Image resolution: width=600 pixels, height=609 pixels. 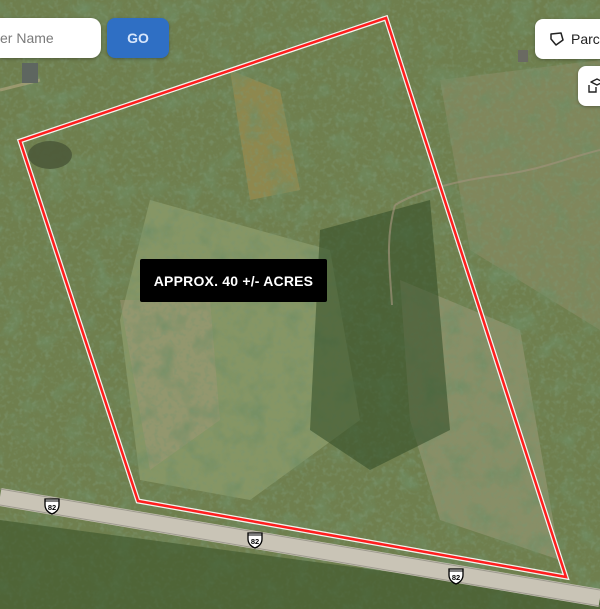 What do you see at coordinates (594, 86) in the screenshot?
I see `layers-icon` at bounding box center [594, 86].